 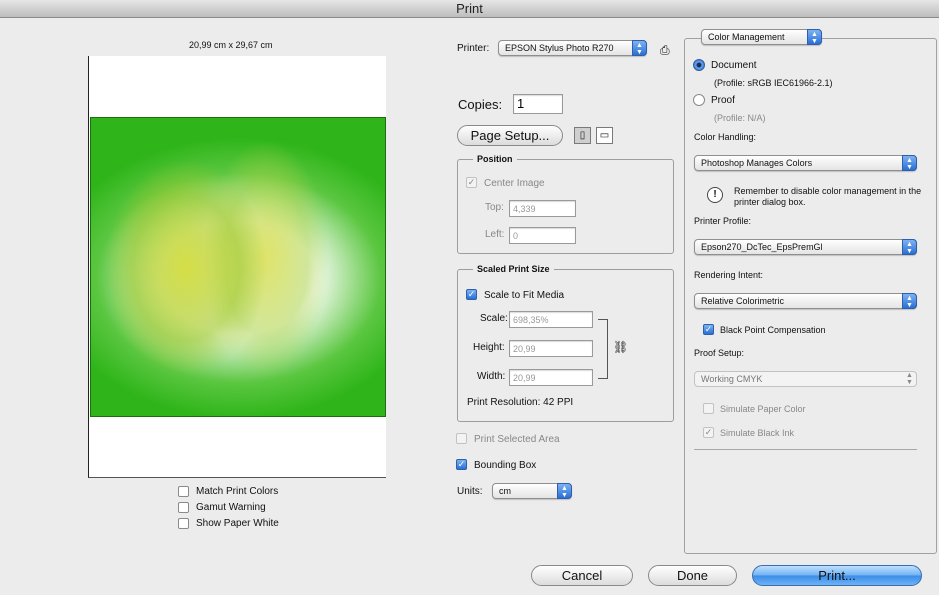 What do you see at coordinates (805, 301) in the screenshot?
I see `rendering-intent-select: Relative Colorimetric ▲ ▼` at bounding box center [805, 301].